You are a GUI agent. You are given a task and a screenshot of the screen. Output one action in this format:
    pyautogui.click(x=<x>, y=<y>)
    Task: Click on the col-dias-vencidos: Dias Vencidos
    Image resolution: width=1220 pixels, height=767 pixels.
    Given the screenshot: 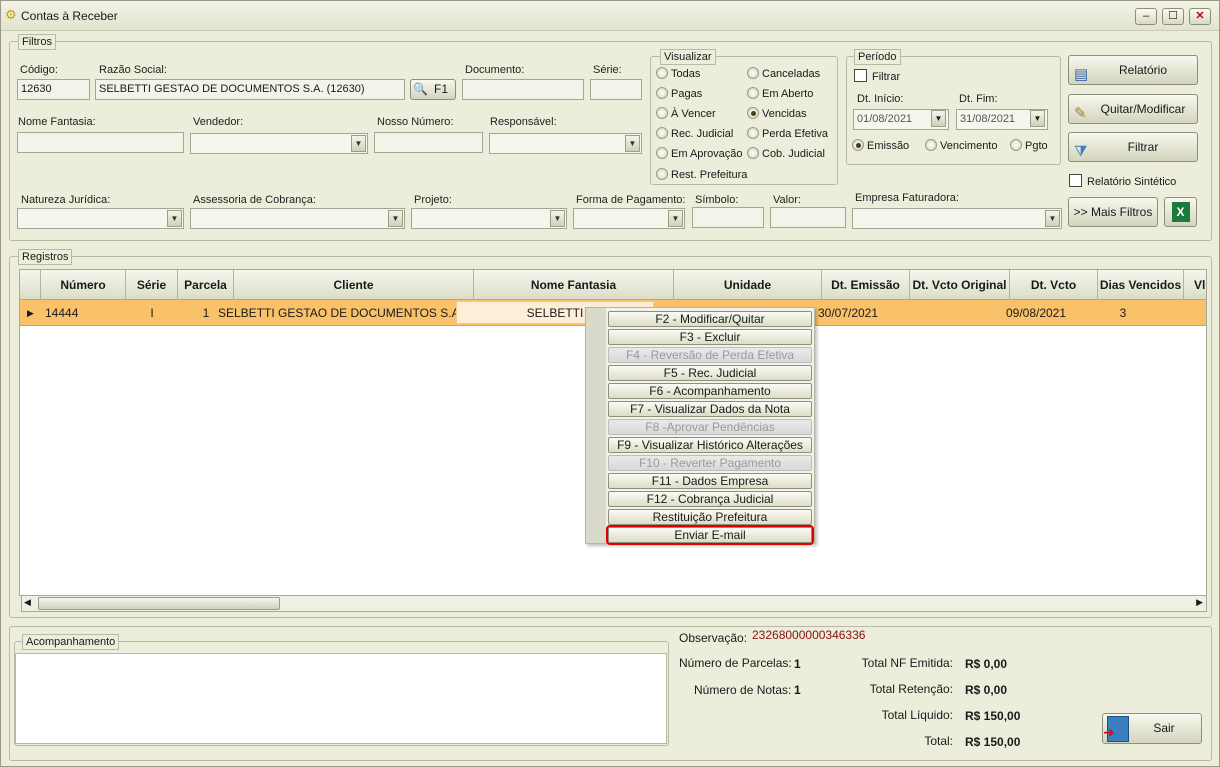 What is the action you would take?
    pyautogui.click(x=1141, y=285)
    